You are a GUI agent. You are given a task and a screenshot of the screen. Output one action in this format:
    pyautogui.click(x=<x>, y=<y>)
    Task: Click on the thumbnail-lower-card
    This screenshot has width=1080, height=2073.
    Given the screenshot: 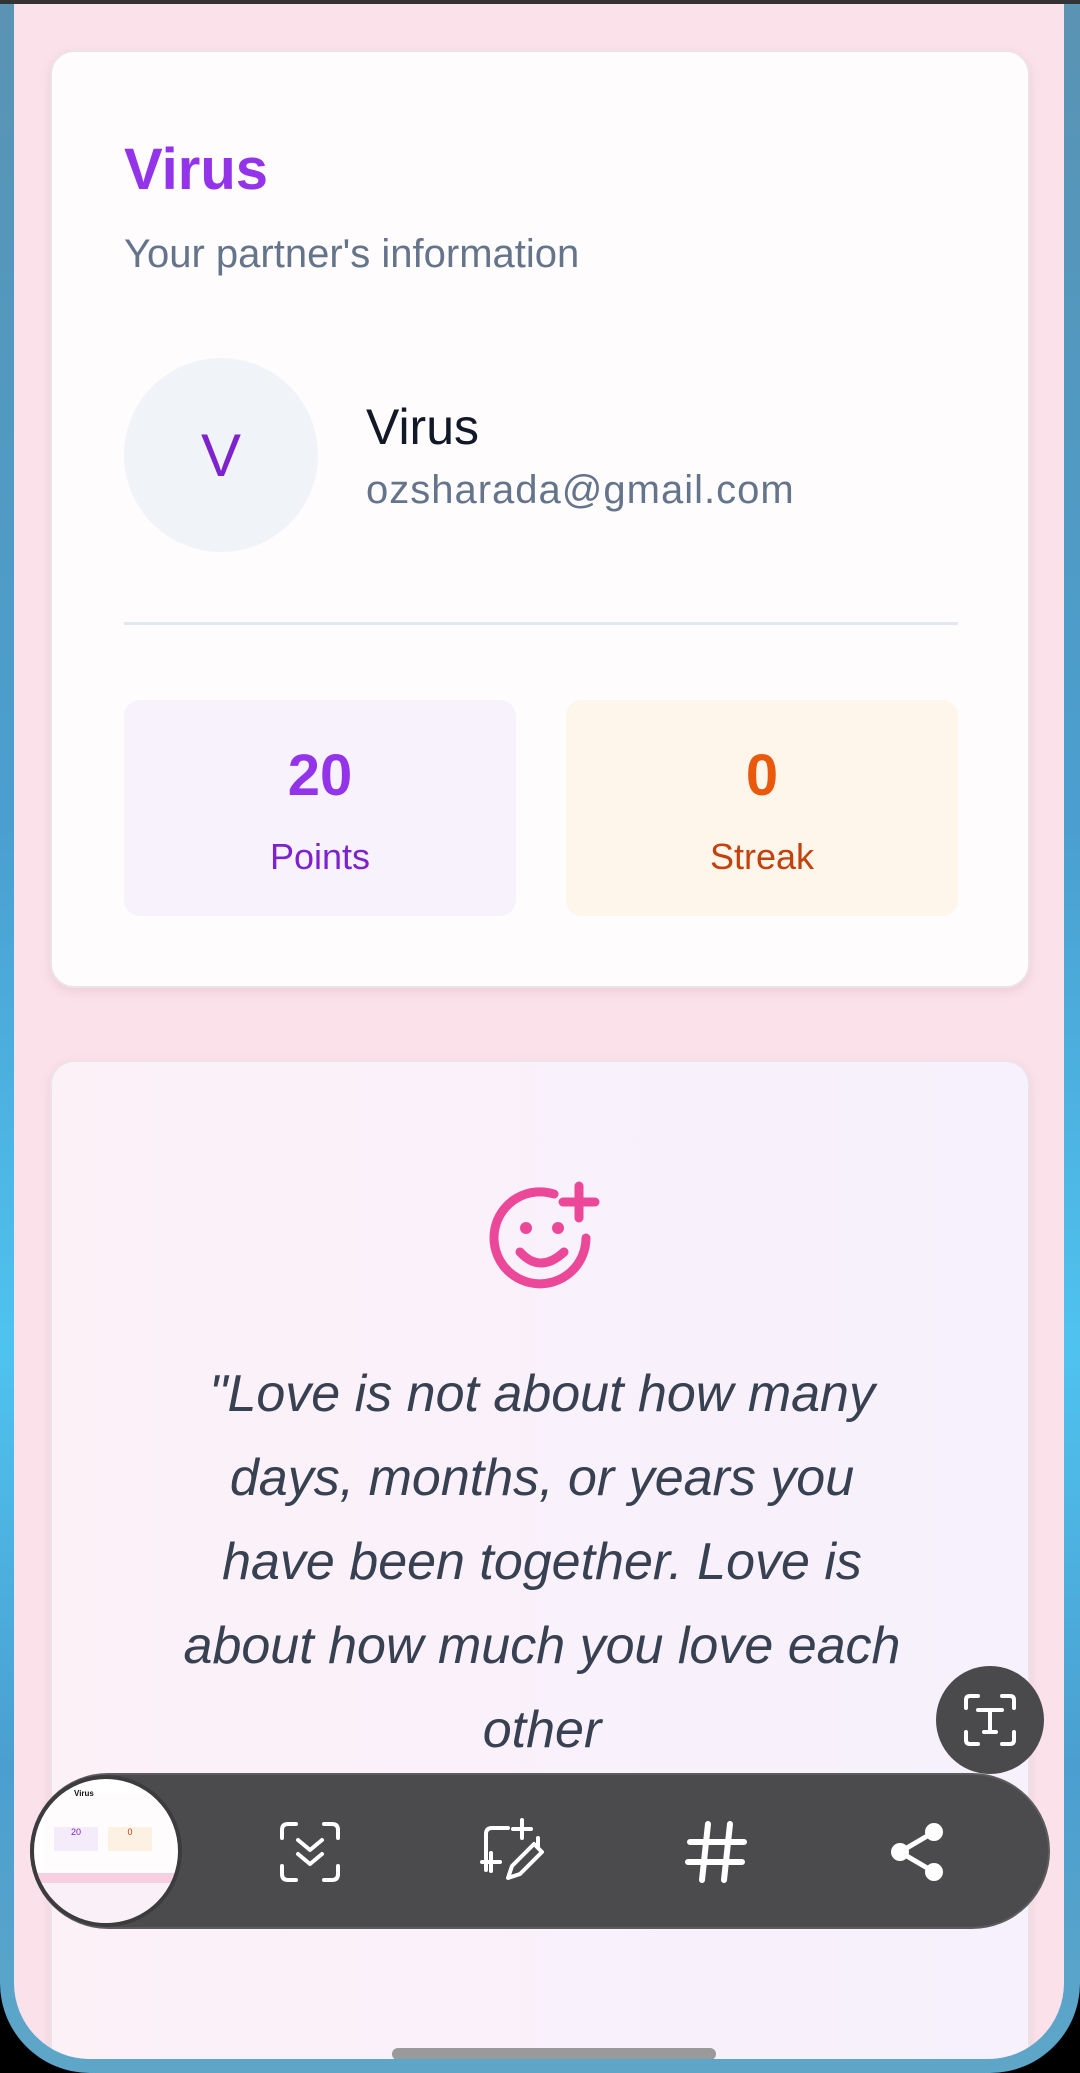 What is the action you would take?
    pyautogui.click(x=108, y=1903)
    